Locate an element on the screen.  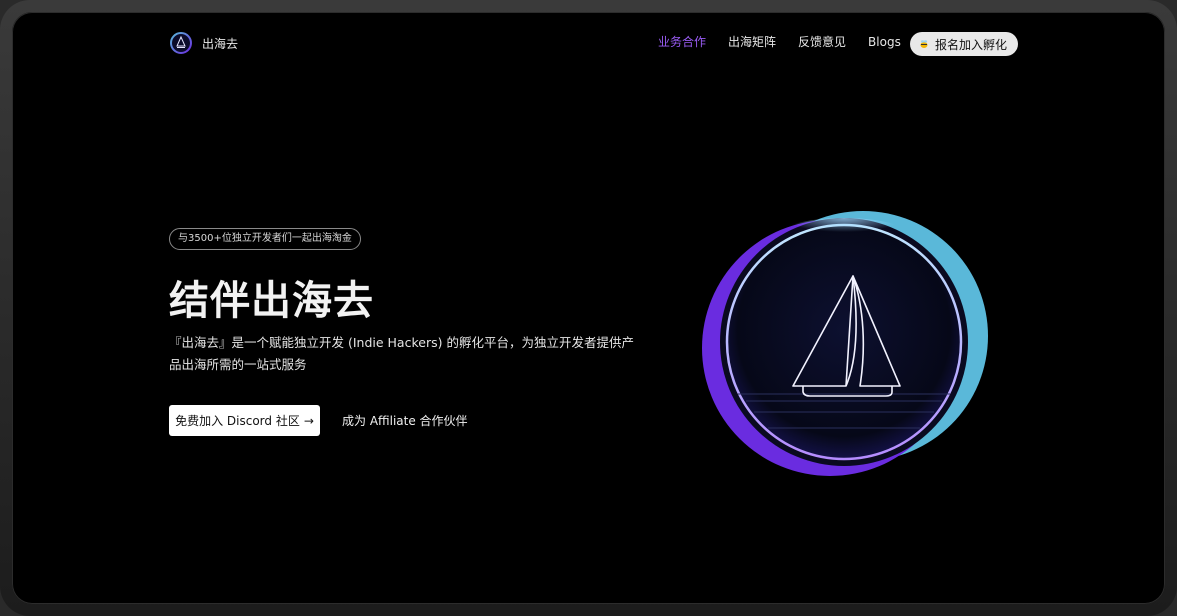
hero-title: 结伴出海去 is located at coordinates (271, 301).